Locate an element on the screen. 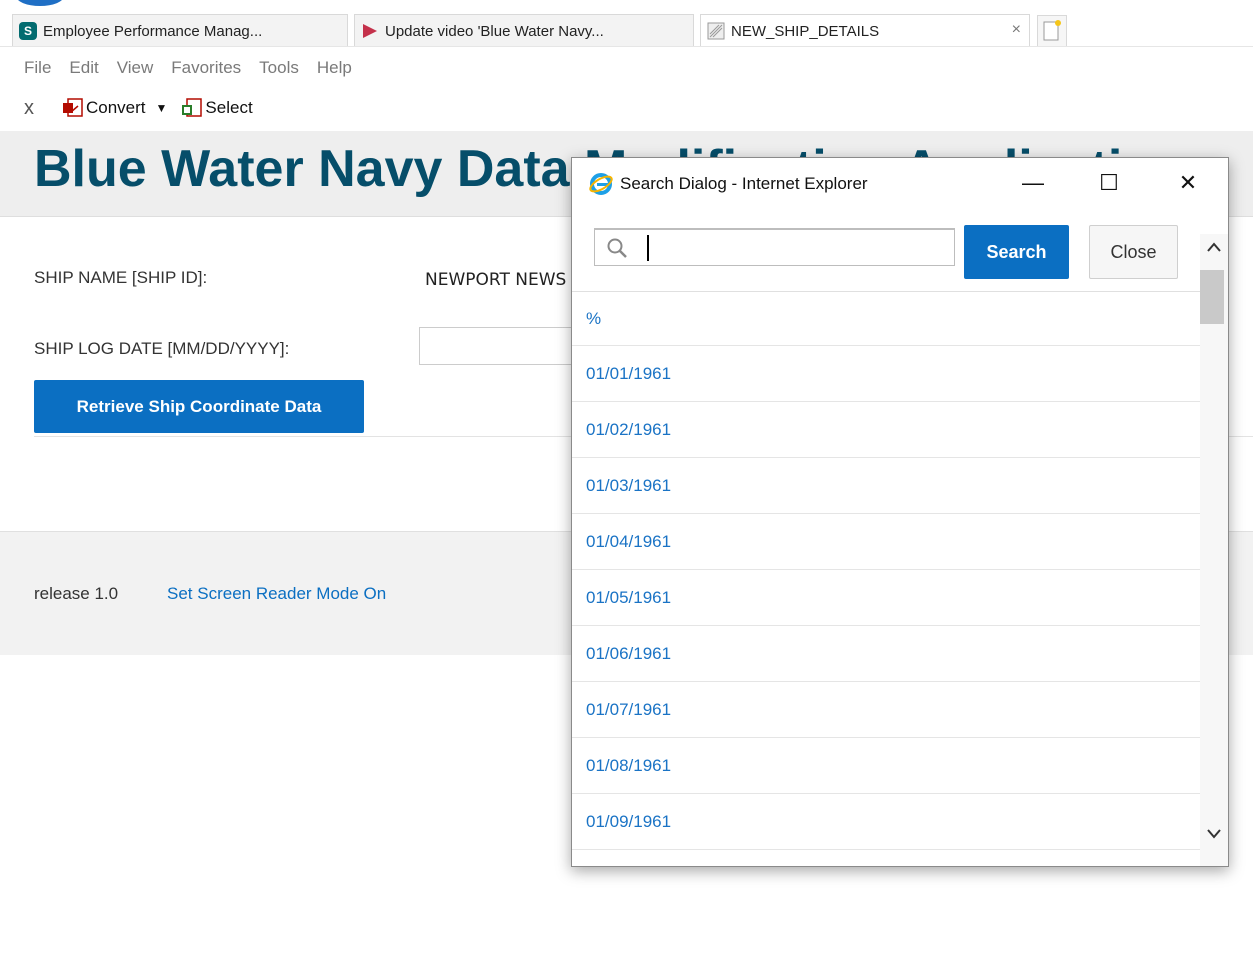  scroll-up-icon is located at coordinates (1214, 248).